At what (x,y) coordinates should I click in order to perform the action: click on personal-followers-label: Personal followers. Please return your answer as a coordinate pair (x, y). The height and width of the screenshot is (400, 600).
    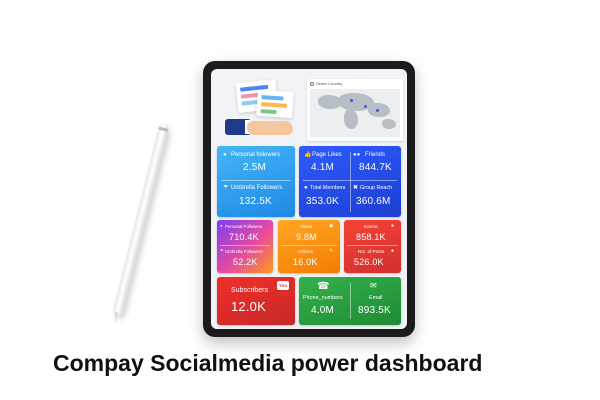
    Looking at the image, I should click on (256, 155).